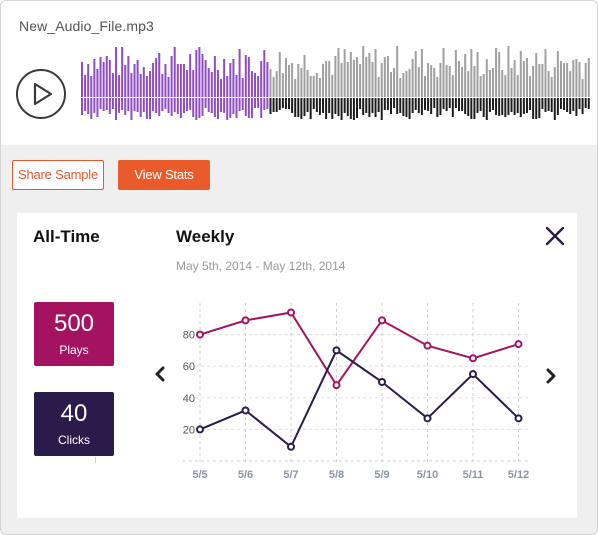 This screenshot has width=598, height=535. What do you see at coordinates (473, 475) in the screenshot?
I see `x-tick-label: 5/11` at bounding box center [473, 475].